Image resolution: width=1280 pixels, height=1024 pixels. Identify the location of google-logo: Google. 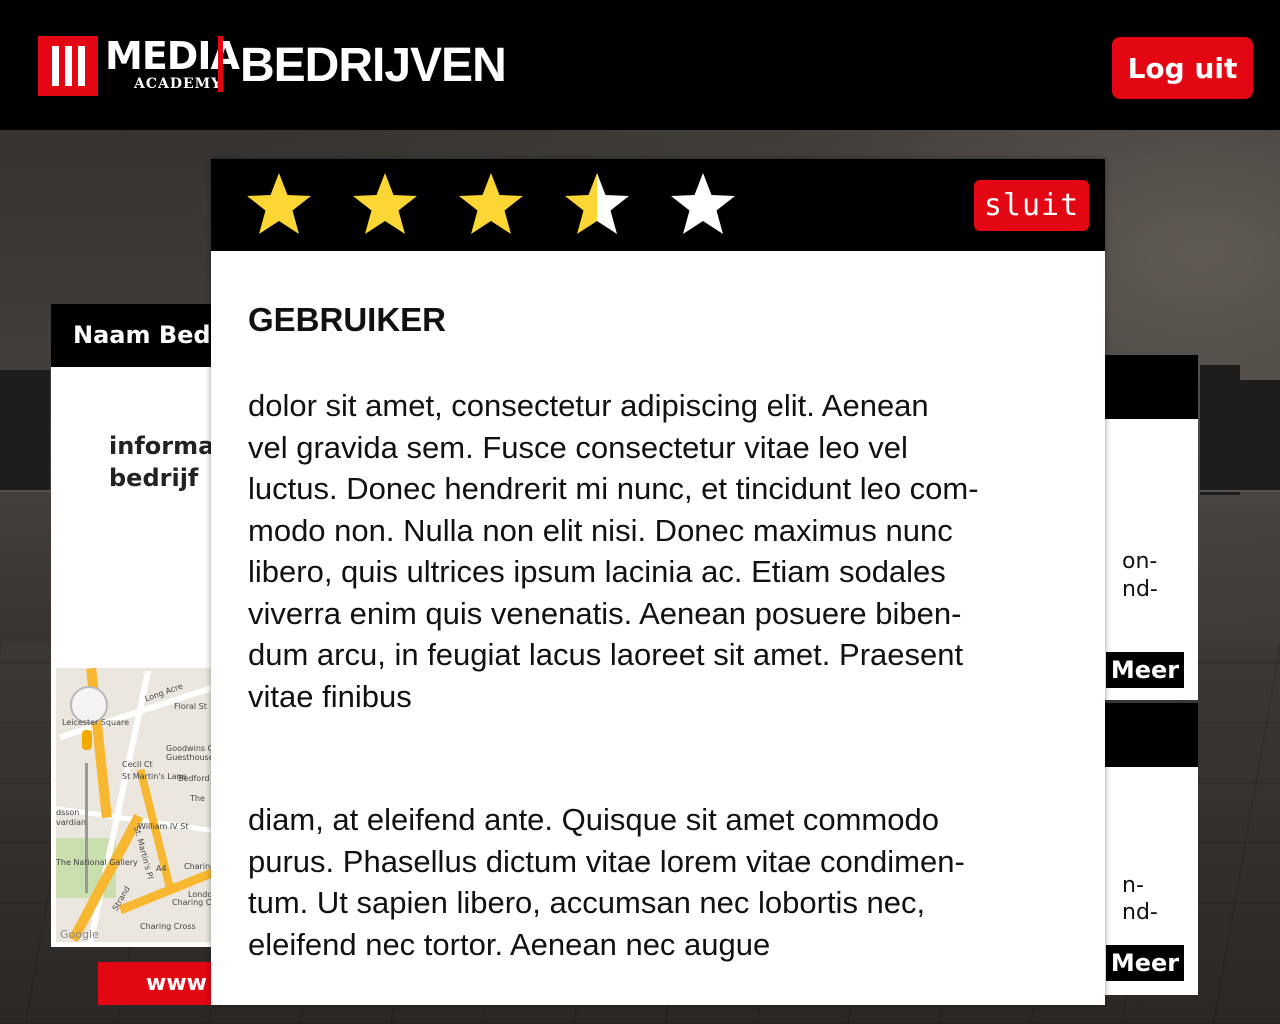
(79, 934).